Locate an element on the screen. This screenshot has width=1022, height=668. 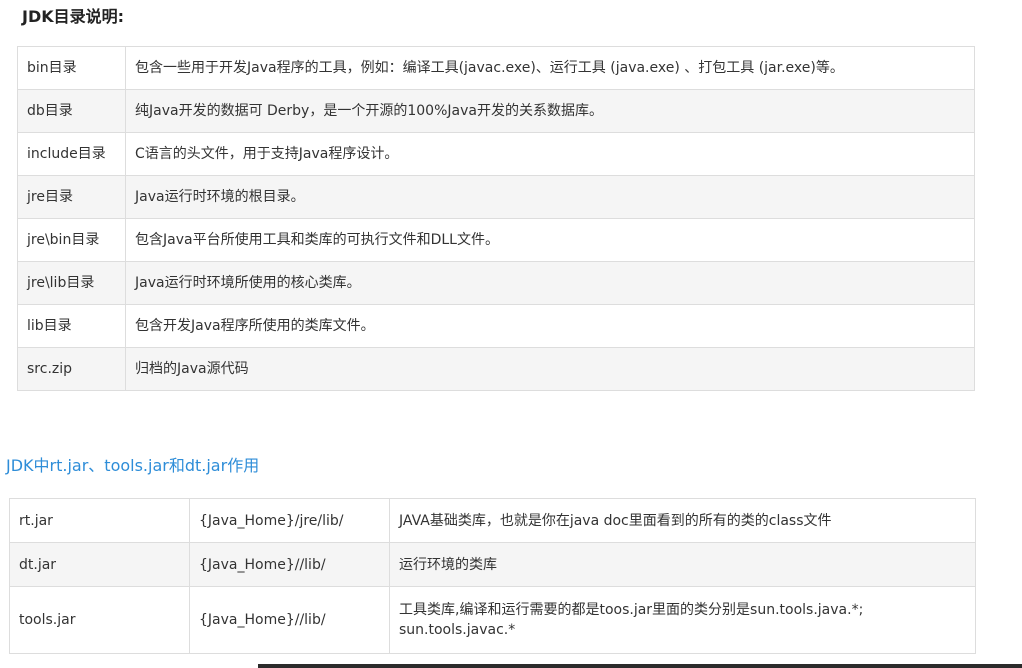
table-row: jre目录 Java运行时环境的根目录。 is located at coordinates (496, 197).